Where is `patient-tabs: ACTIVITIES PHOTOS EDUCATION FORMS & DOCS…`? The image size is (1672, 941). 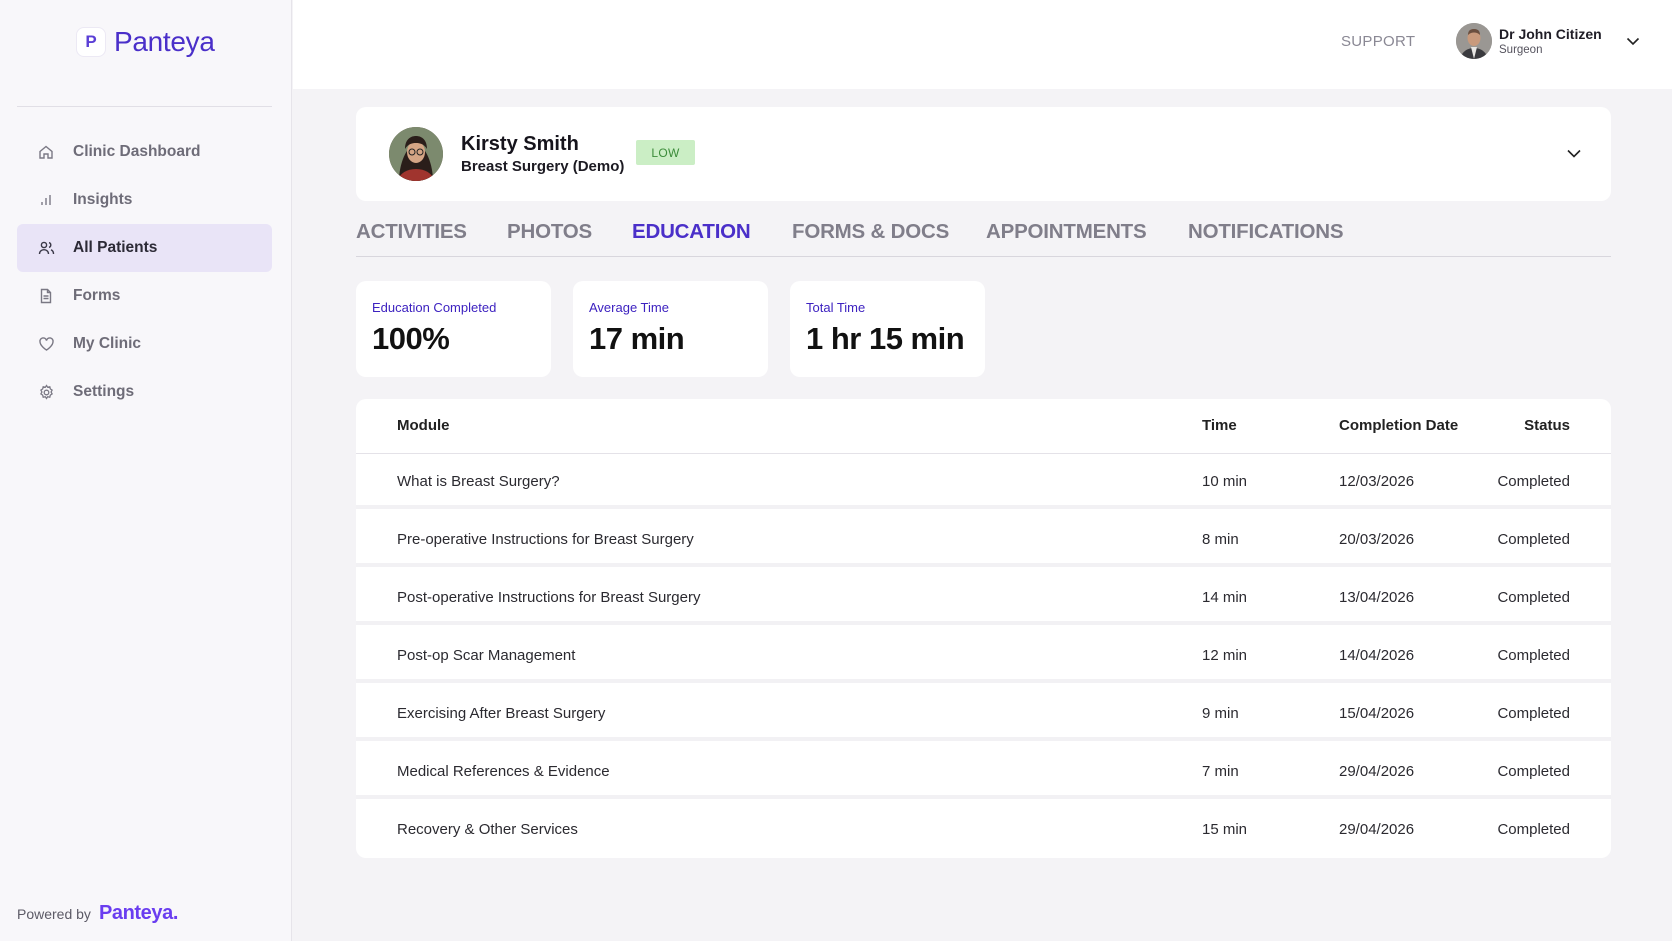 patient-tabs: ACTIVITIES PHOTOS EDUCATION FORMS & DOCS… is located at coordinates (983, 237).